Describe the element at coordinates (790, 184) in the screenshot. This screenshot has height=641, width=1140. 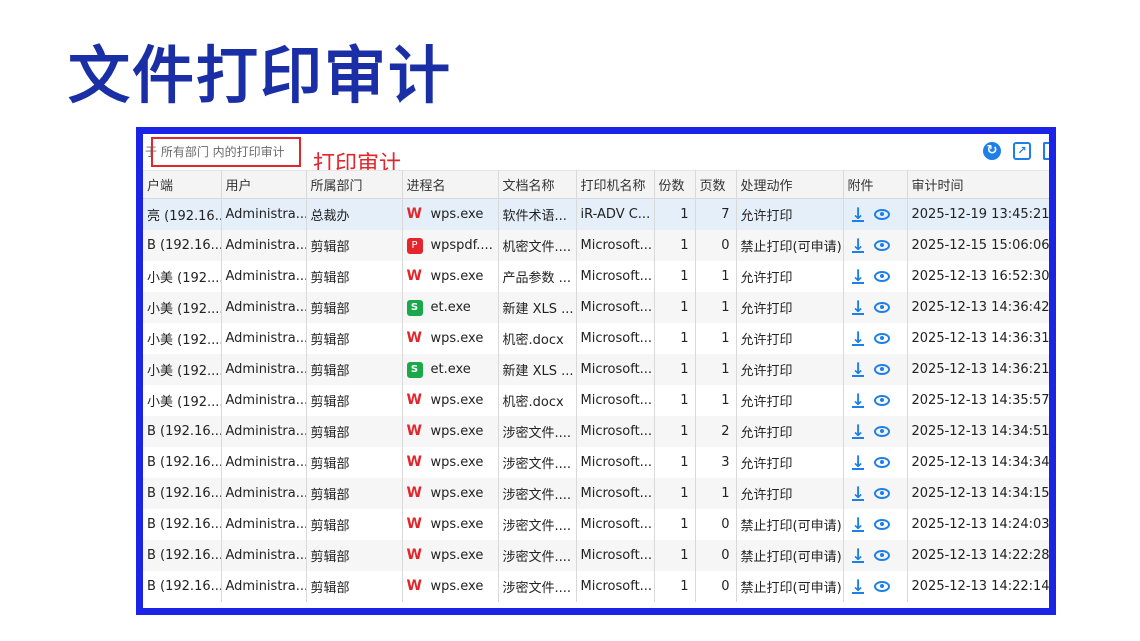
I see `column-header: 处理动作` at that location.